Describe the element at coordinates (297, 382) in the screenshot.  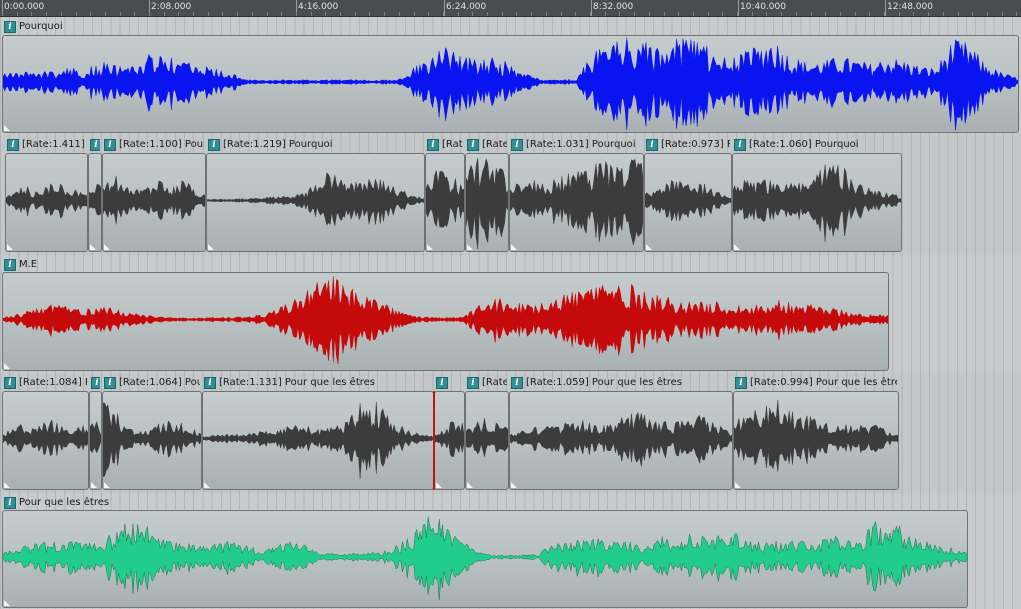
I see `clip-name: [Rate:1.131] Pour que les êtres` at that location.